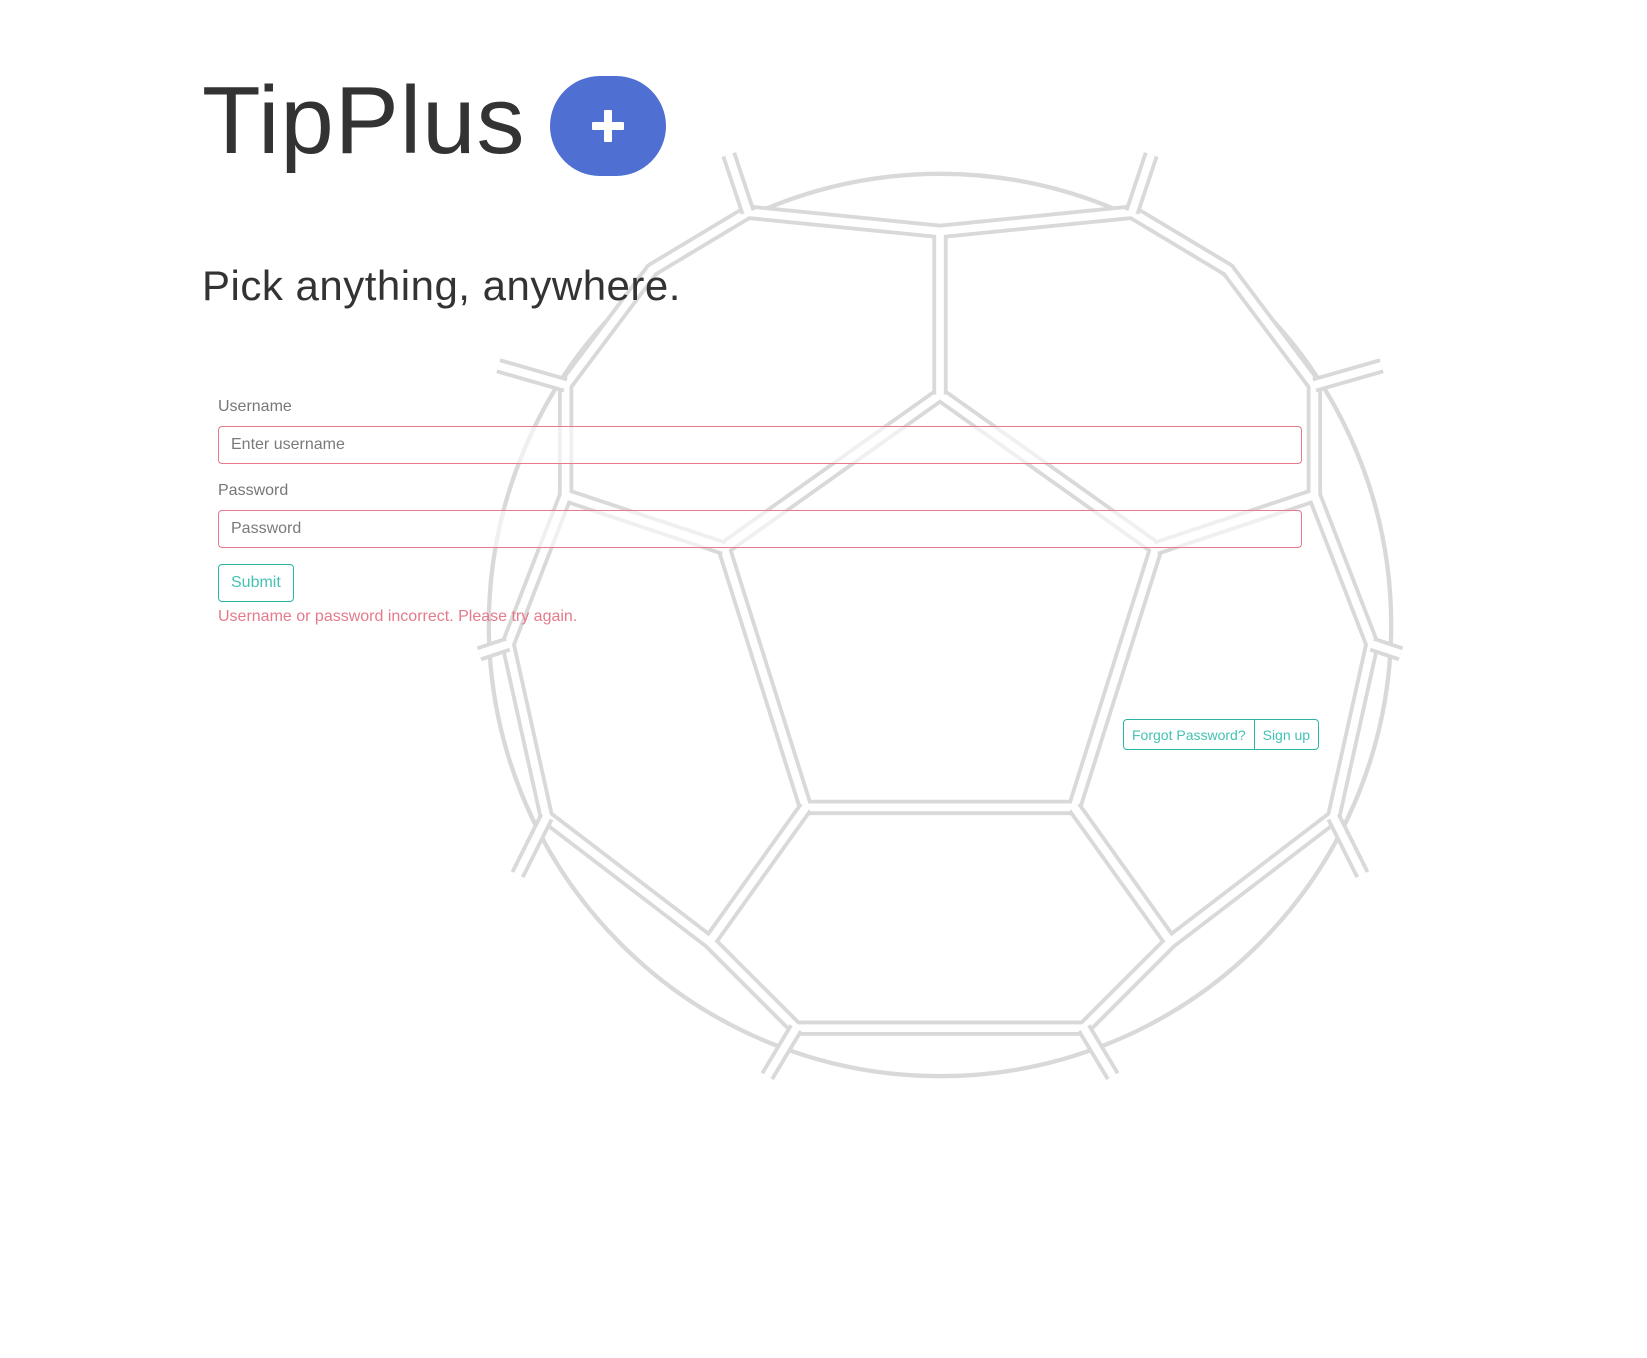 The height and width of the screenshot is (1358, 1647). What do you see at coordinates (364, 120) in the screenshot?
I see `brand-title: TipPlus` at bounding box center [364, 120].